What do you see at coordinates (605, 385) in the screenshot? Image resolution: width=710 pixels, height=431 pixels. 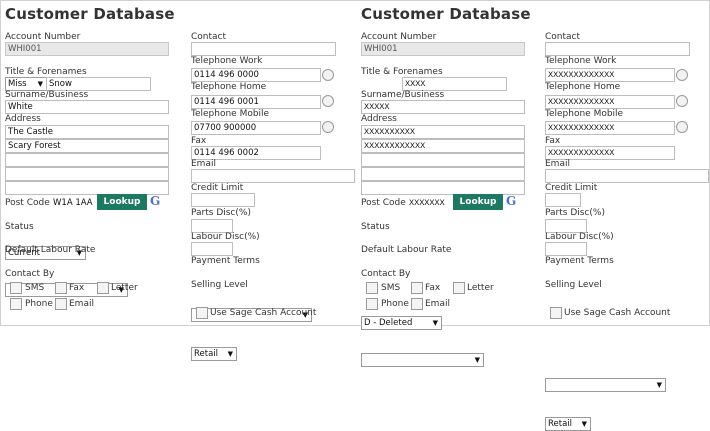 I see `payment-terms-select: ▼` at bounding box center [605, 385].